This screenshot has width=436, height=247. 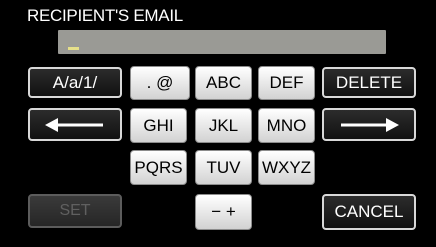 I want to click on key-mno: MNO, so click(x=286, y=125).